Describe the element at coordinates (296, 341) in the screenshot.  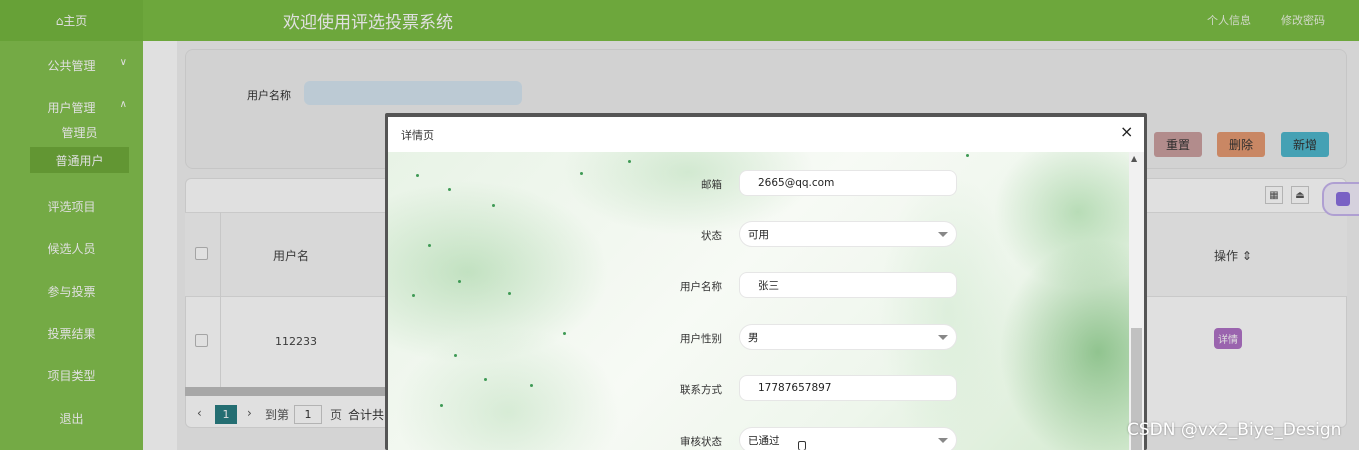
I see `table-cell-username: 112233` at that location.